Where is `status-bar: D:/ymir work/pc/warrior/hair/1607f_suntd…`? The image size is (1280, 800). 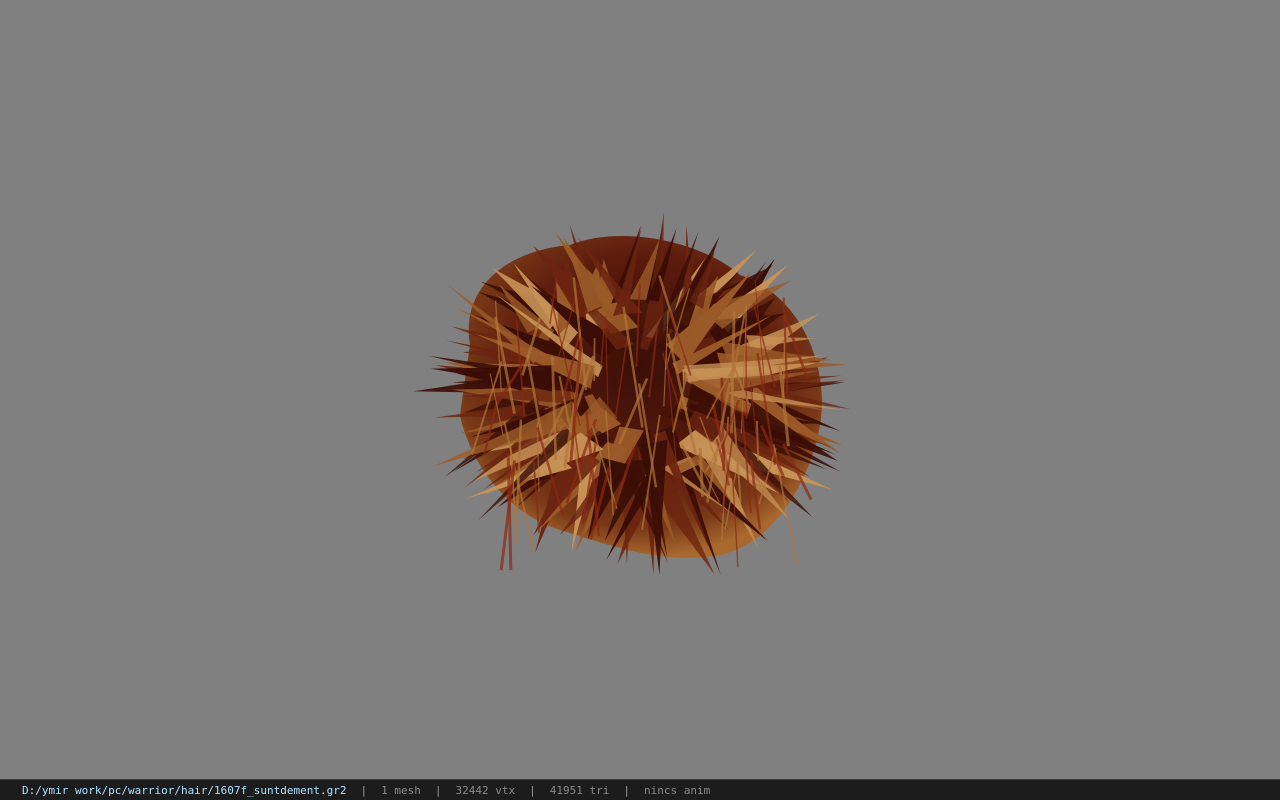 status-bar: D:/ymir work/pc/warrior/hair/1607f_suntd… is located at coordinates (640, 789).